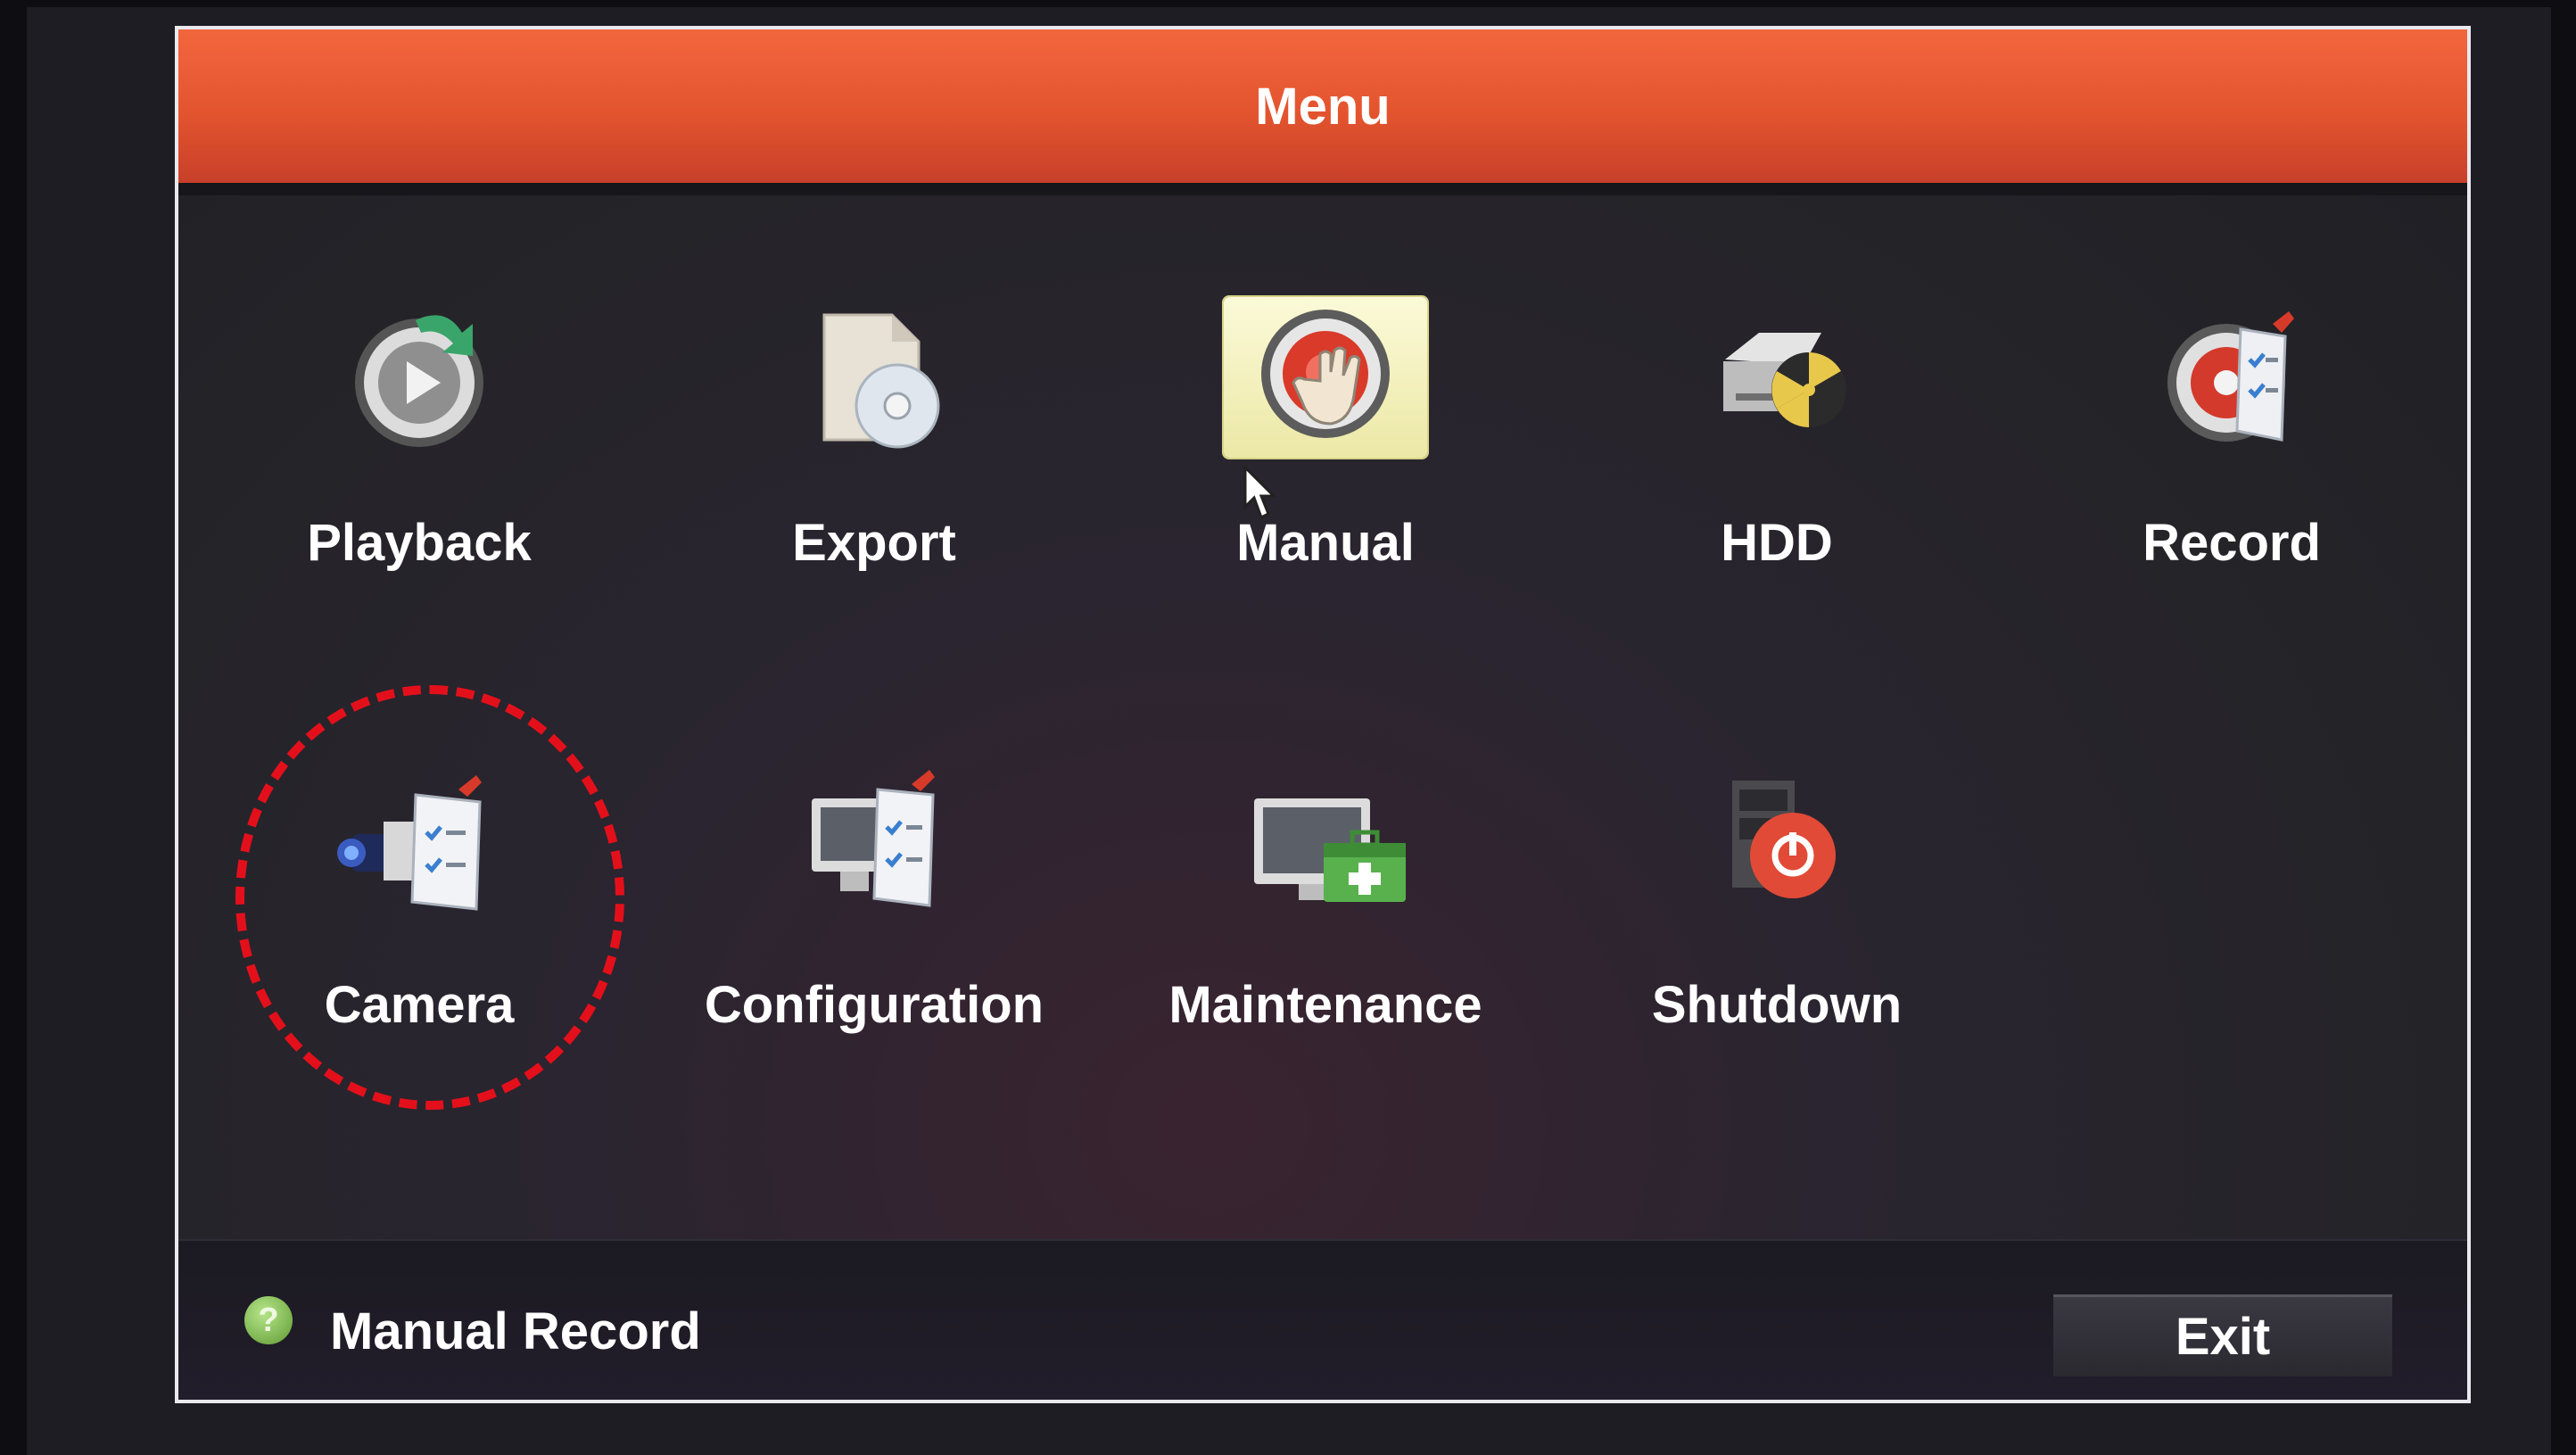 This screenshot has height=1455, width=2576. Describe the element at coordinates (1260, 493) in the screenshot. I see `mouse-cursor-icon` at that location.